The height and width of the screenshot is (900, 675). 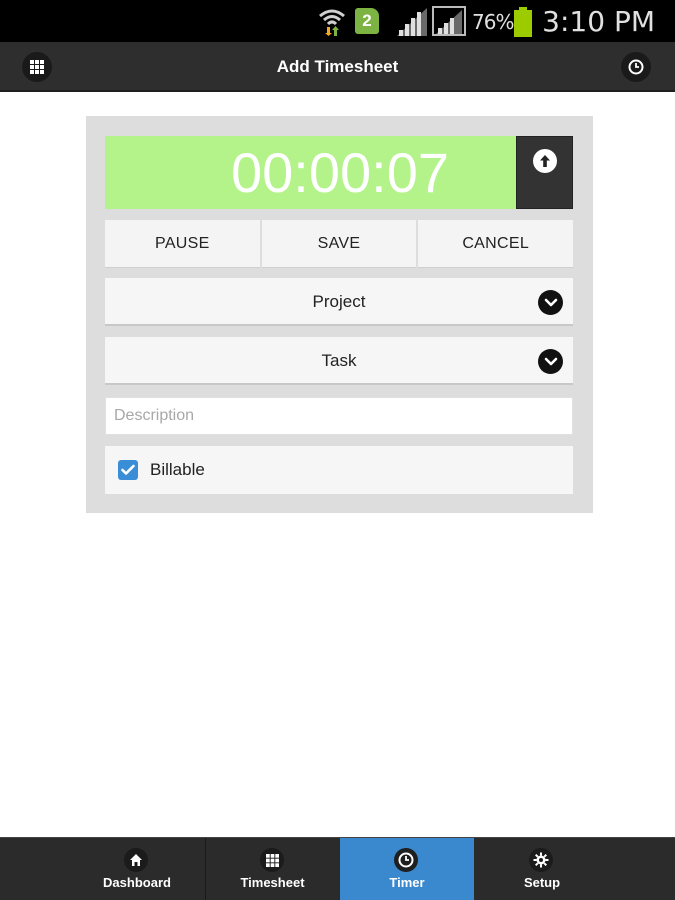 What do you see at coordinates (339, 470) in the screenshot?
I see `billable-row: Billable` at bounding box center [339, 470].